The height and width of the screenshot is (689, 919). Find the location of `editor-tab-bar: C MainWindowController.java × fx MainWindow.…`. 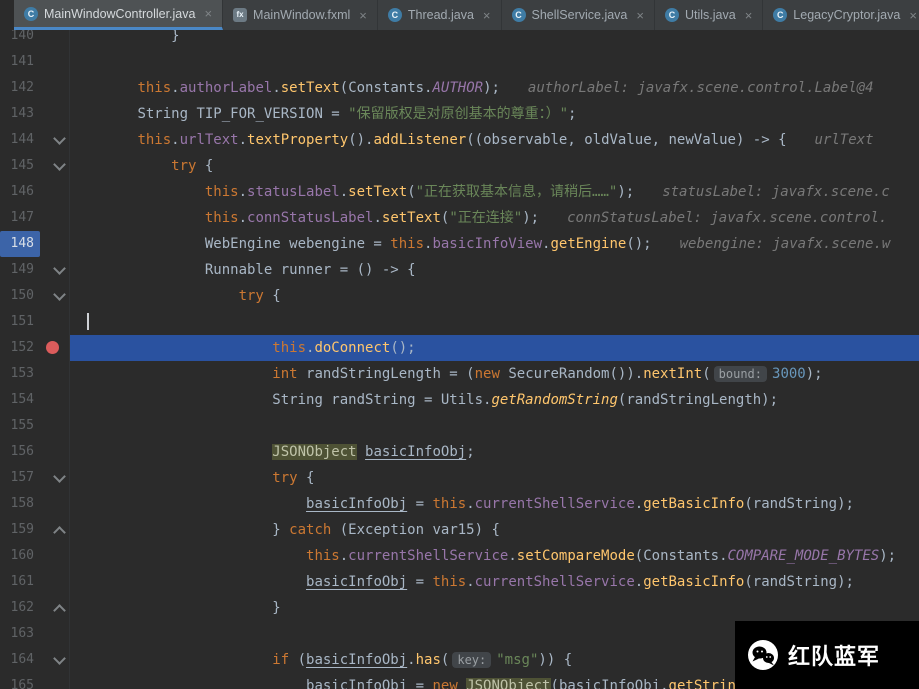

editor-tab-bar: C MainWindowController.java × fx MainWindow.… is located at coordinates (459, 15).